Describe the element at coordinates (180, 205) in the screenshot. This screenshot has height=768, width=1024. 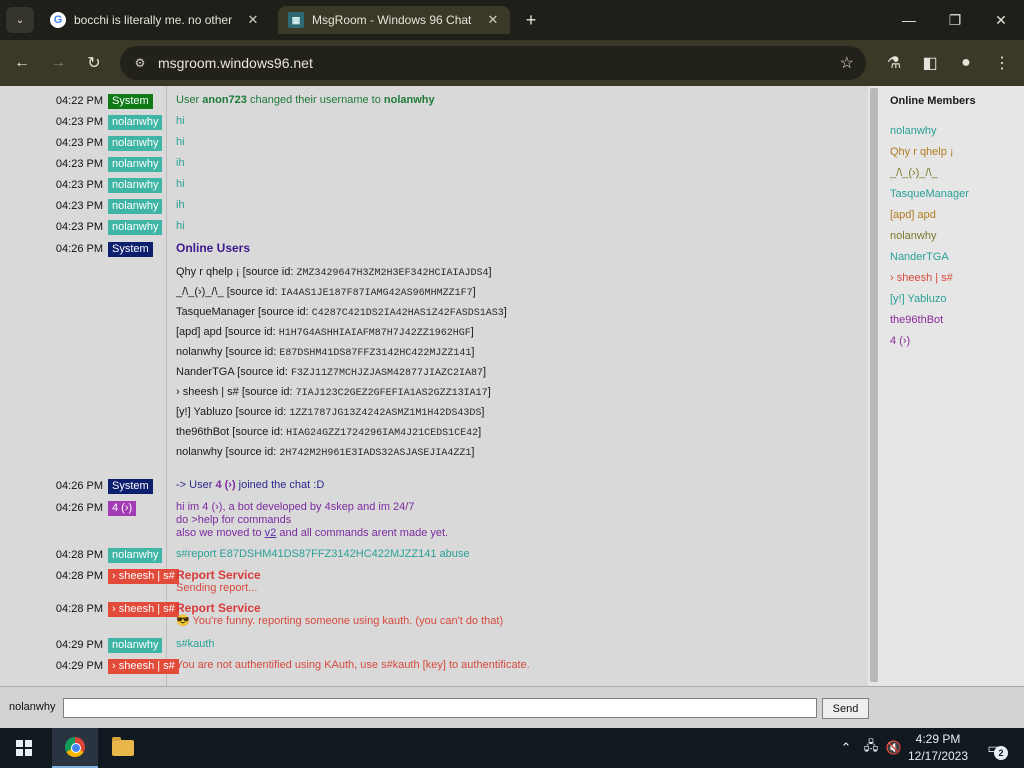
I see `message-body: ih` at that location.